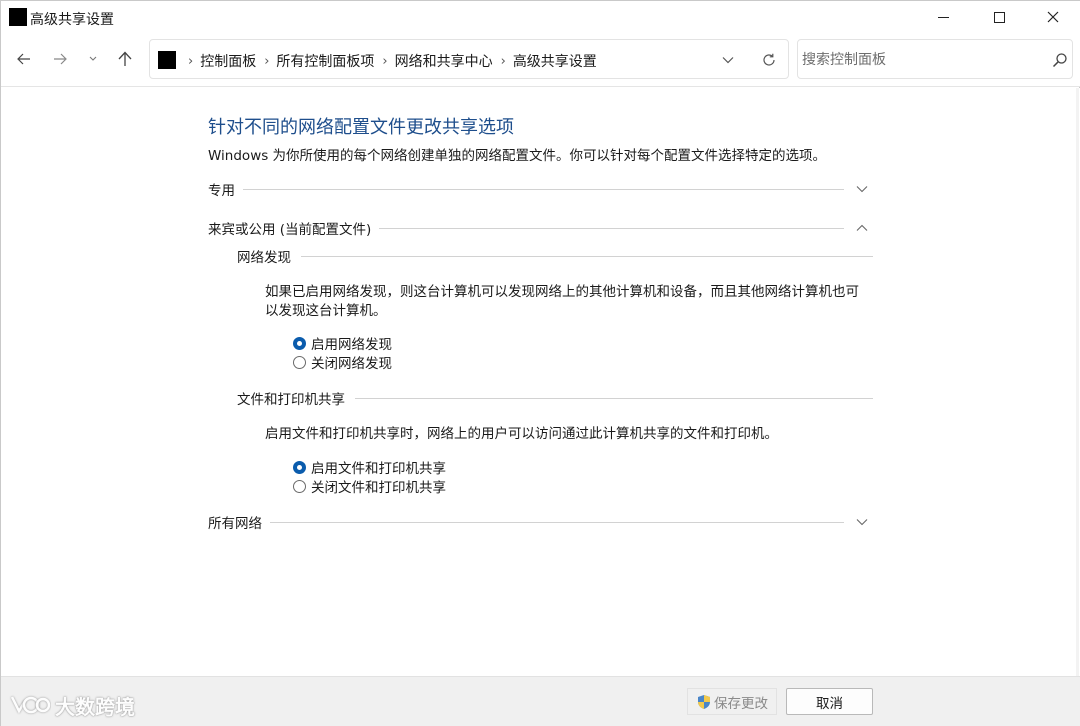  What do you see at coordinates (1077, 382) in the screenshot?
I see `scrollbar-track` at bounding box center [1077, 382].